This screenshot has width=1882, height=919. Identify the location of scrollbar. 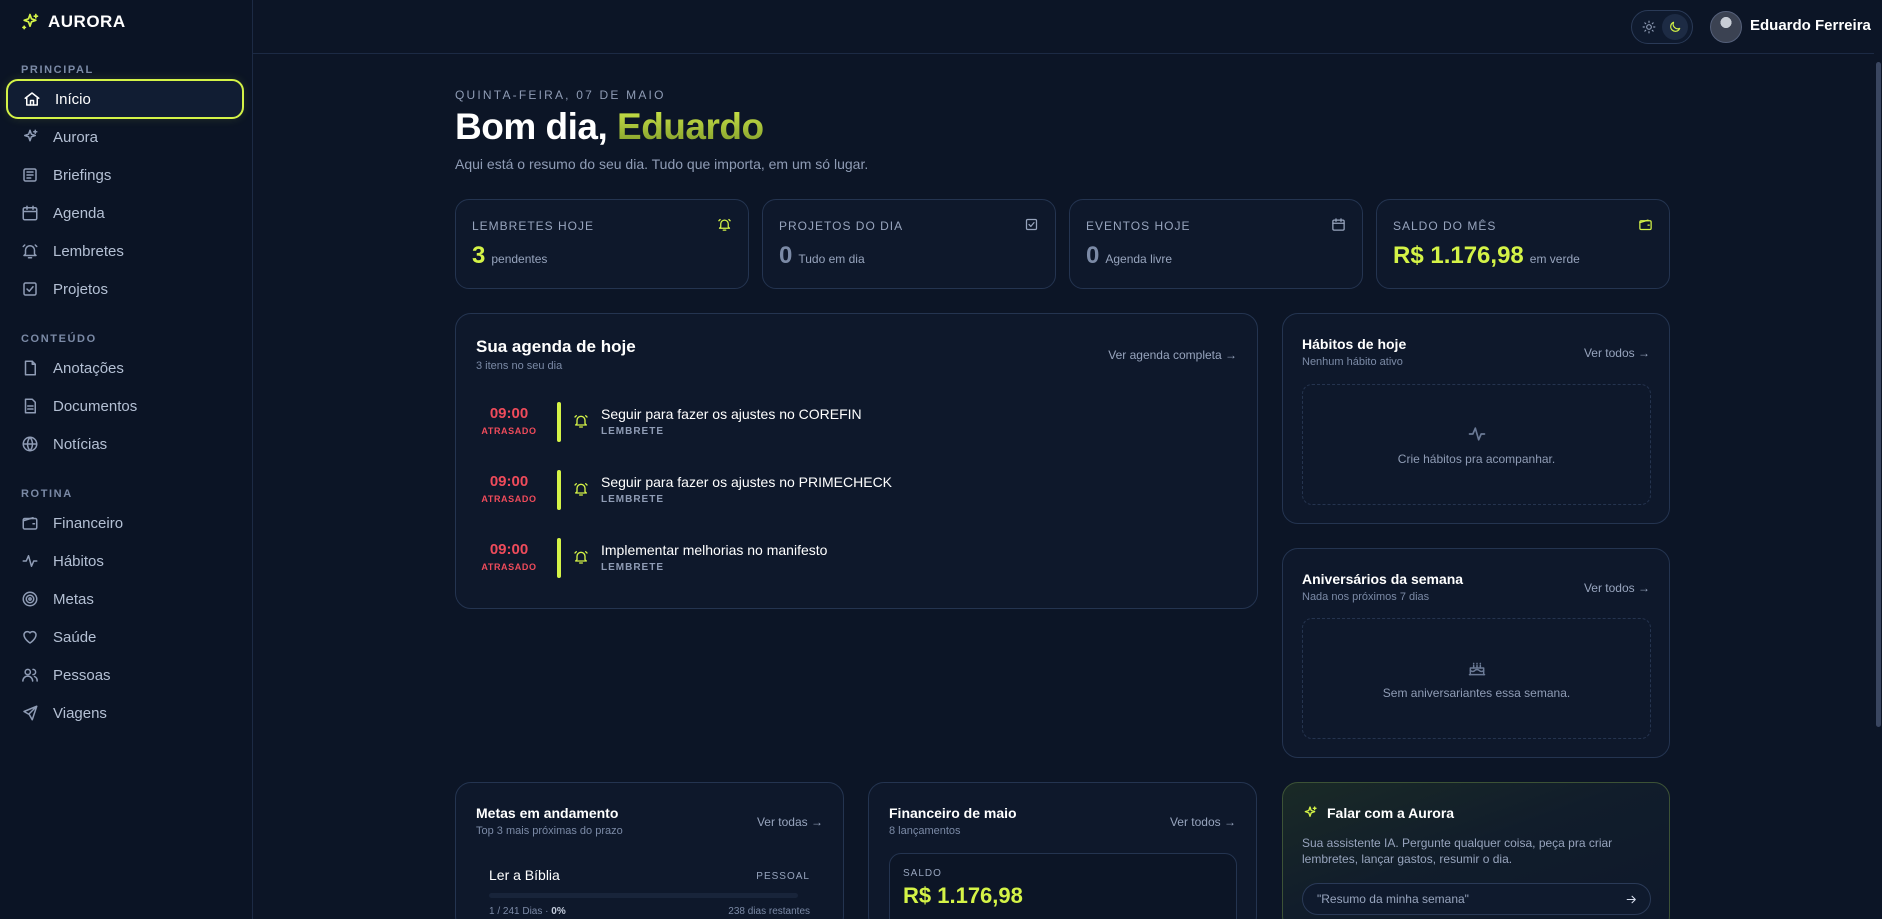
(1878, 459).